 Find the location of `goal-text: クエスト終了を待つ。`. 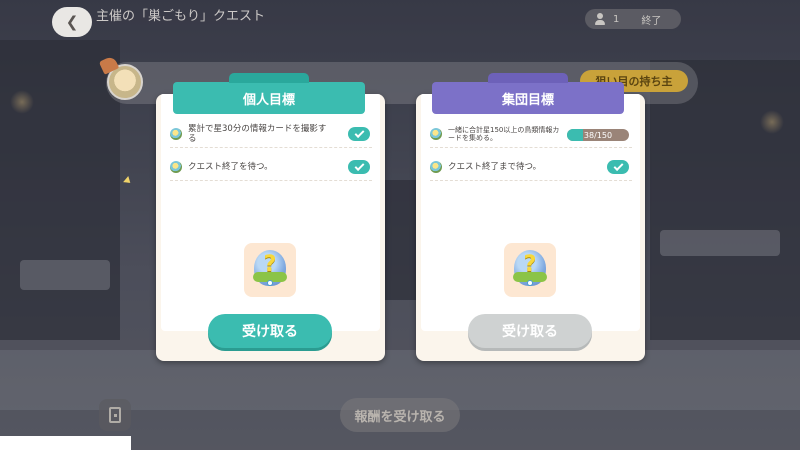

goal-text: クエスト終了を待つ。 is located at coordinates (230, 166).